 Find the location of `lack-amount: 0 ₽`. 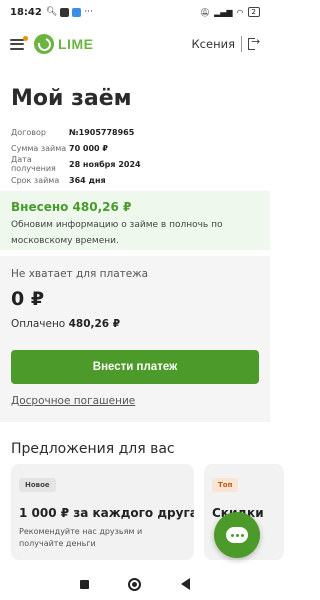

lack-amount: 0 ₽ is located at coordinates (28, 299).